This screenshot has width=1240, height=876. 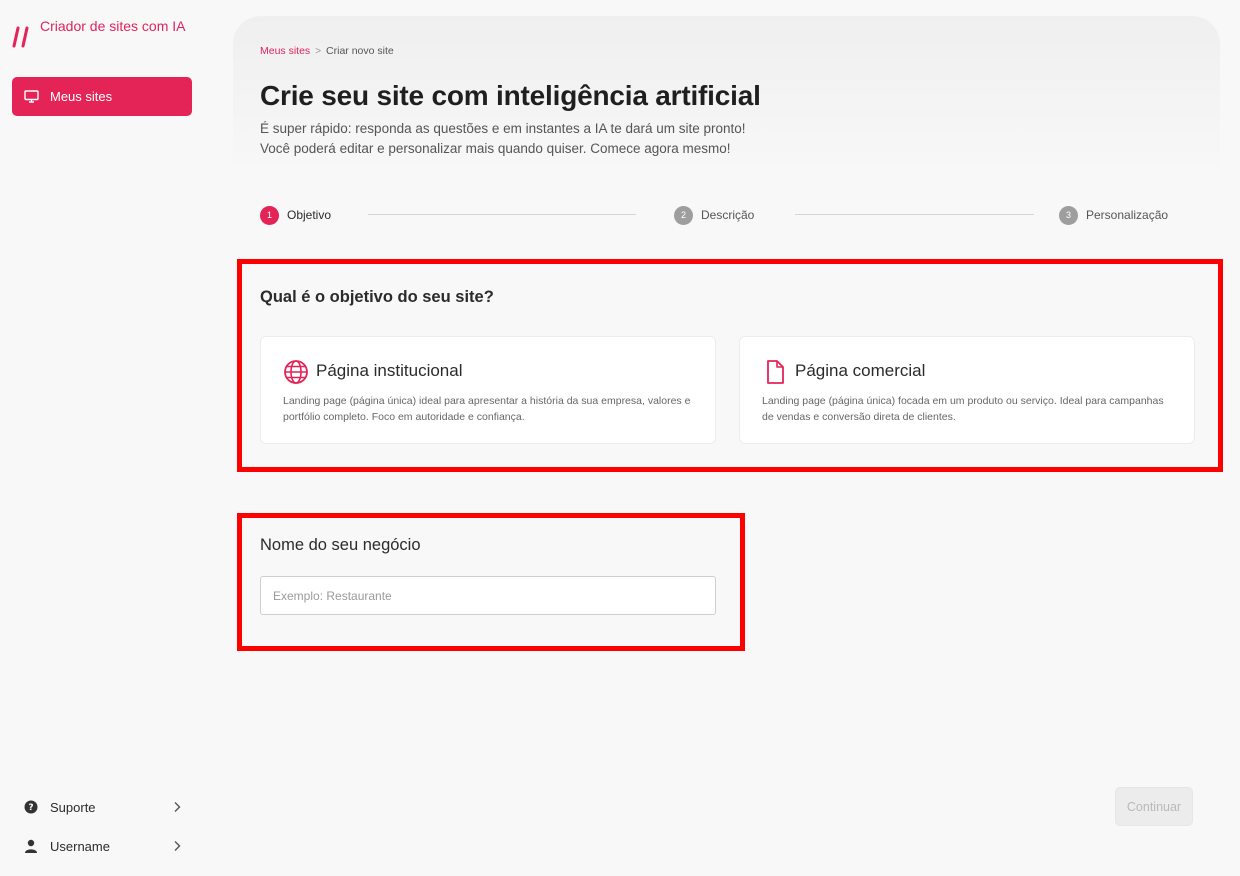 What do you see at coordinates (683, 215) in the screenshot?
I see `step-number: 2` at bounding box center [683, 215].